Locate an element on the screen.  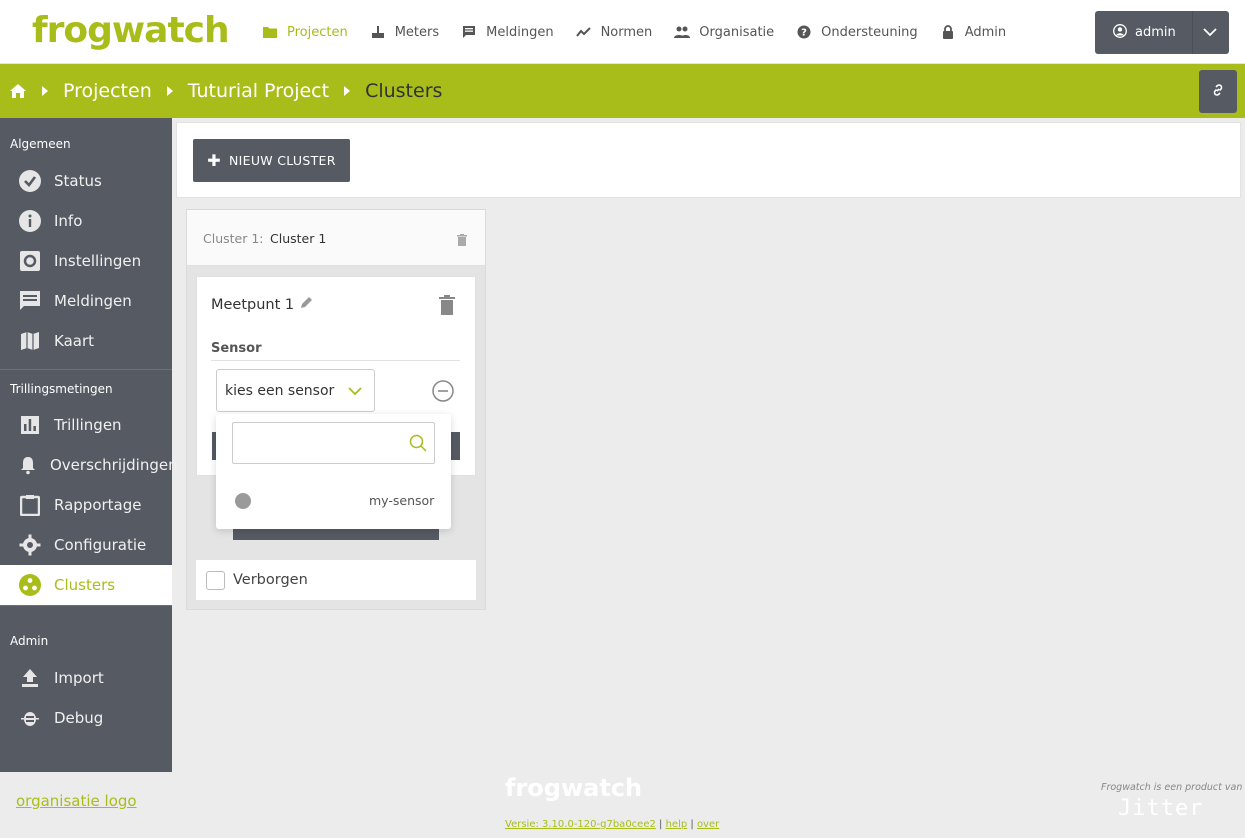
bug-icon is located at coordinates (30, 718).